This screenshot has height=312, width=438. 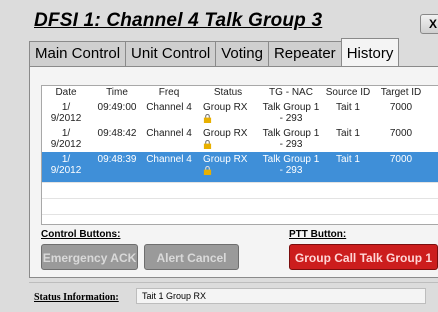 What do you see at coordinates (401, 92) in the screenshot?
I see `col-target-id: Target ID` at bounding box center [401, 92].